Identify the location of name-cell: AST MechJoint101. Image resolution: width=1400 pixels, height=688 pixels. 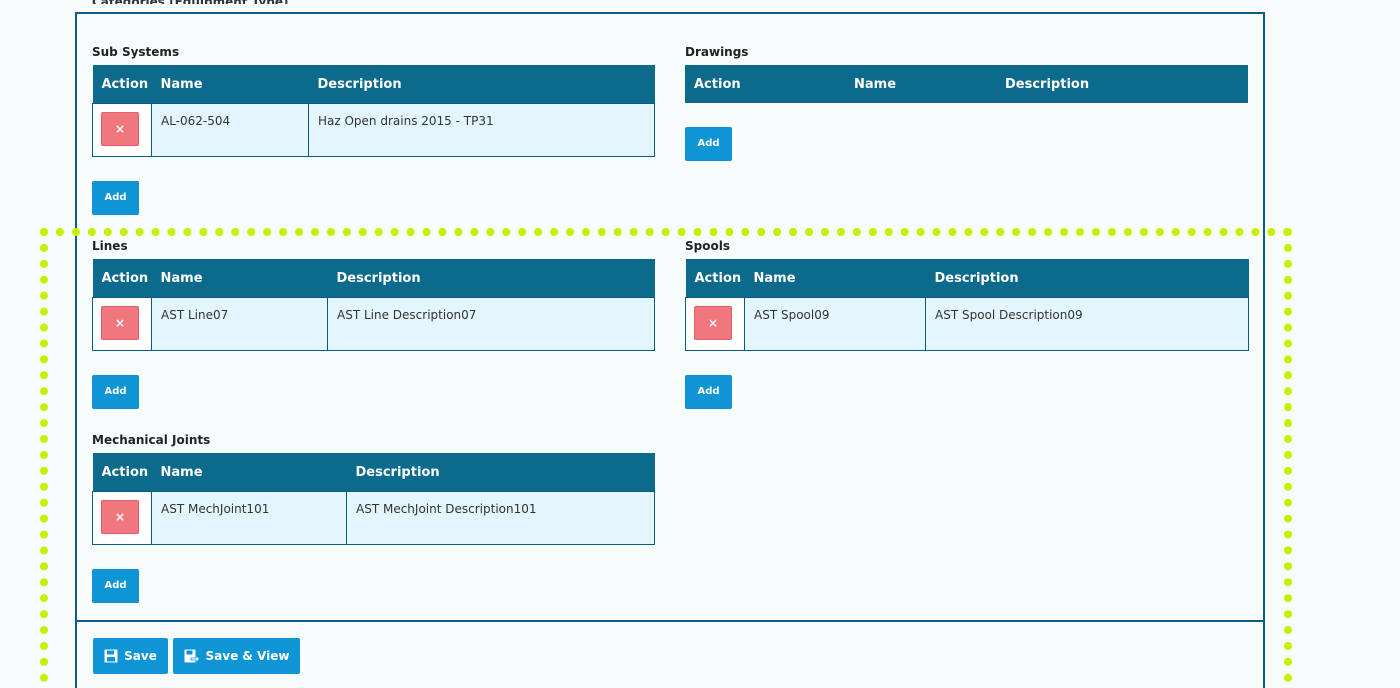
(249, 518).